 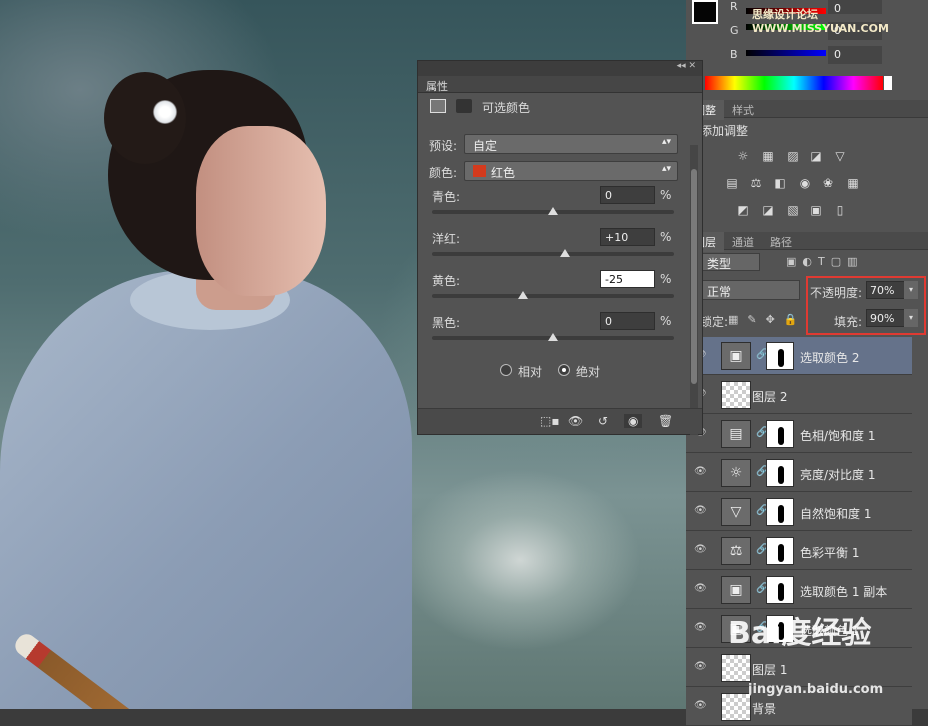 I want to click on layer-row: 👁▤🔗色相/饱和度 1, so click(x=799, y=434).